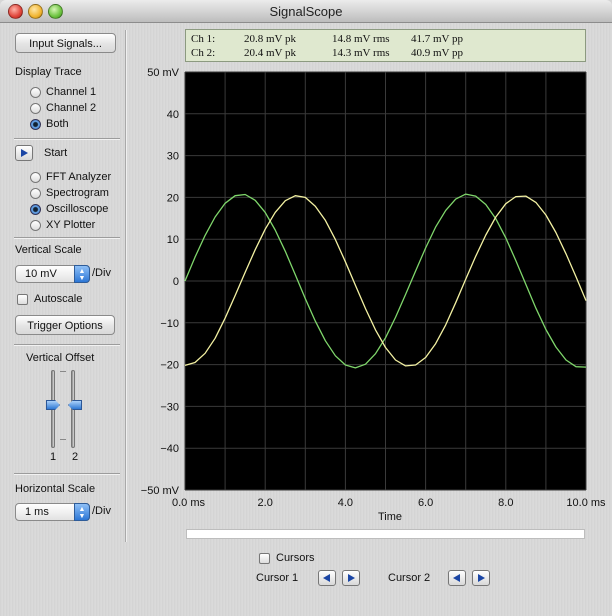  Describe the element at coordinates (385, 534) in the screenshot. I see `capture-progress-bar` at that location.